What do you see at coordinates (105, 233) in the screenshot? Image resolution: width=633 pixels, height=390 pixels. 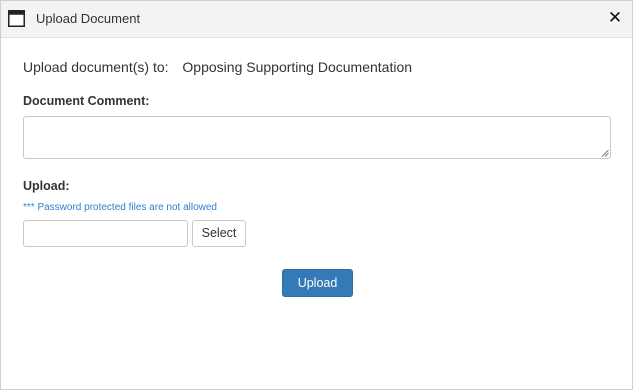 I see `file-path-field` at bounding box center [105, 233].